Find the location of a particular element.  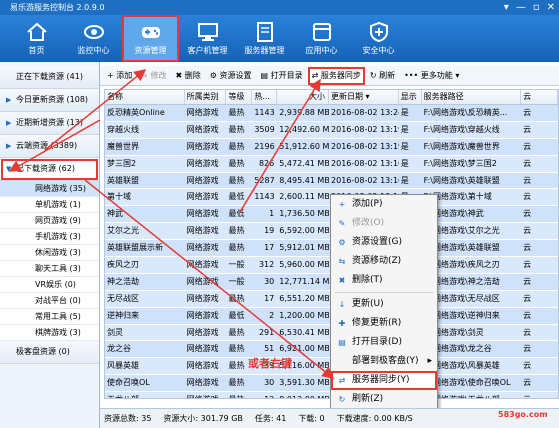

table-cell: 龙之谷 is located at coordinates (119, 349).